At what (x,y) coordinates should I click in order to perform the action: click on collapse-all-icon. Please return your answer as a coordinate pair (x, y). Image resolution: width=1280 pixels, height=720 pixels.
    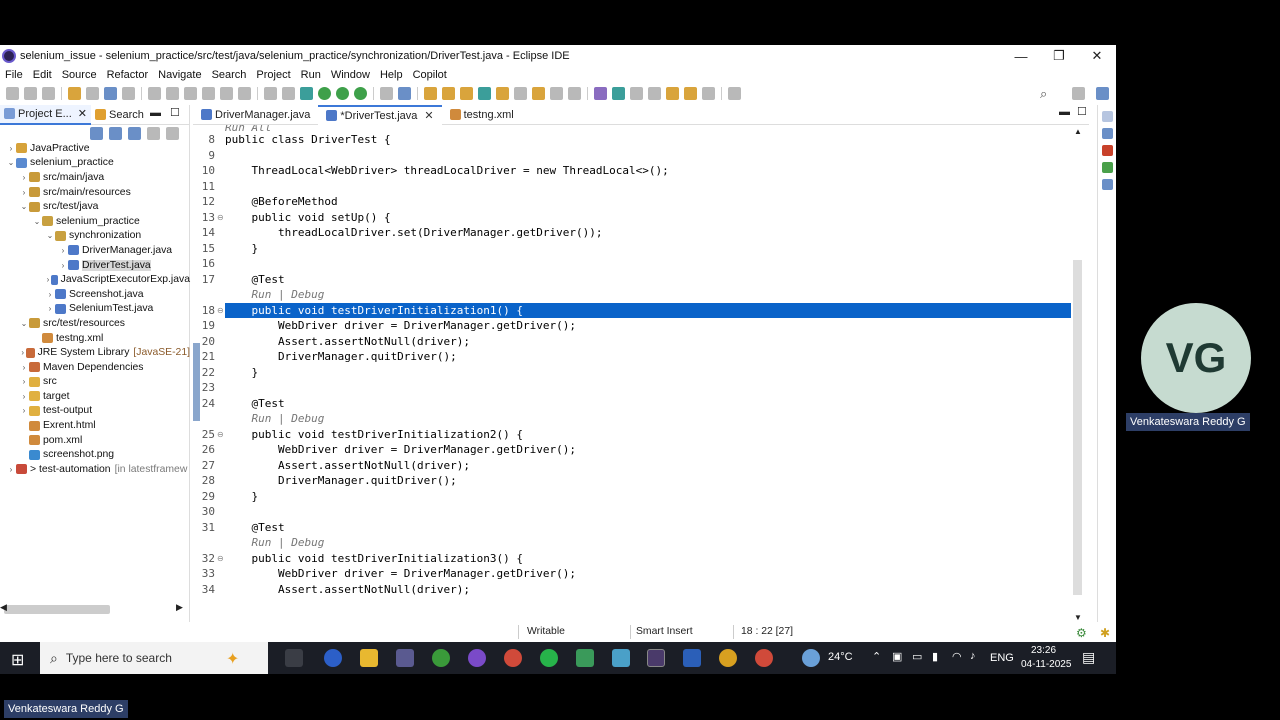
    Looking at the image, I should click on (96, 133).